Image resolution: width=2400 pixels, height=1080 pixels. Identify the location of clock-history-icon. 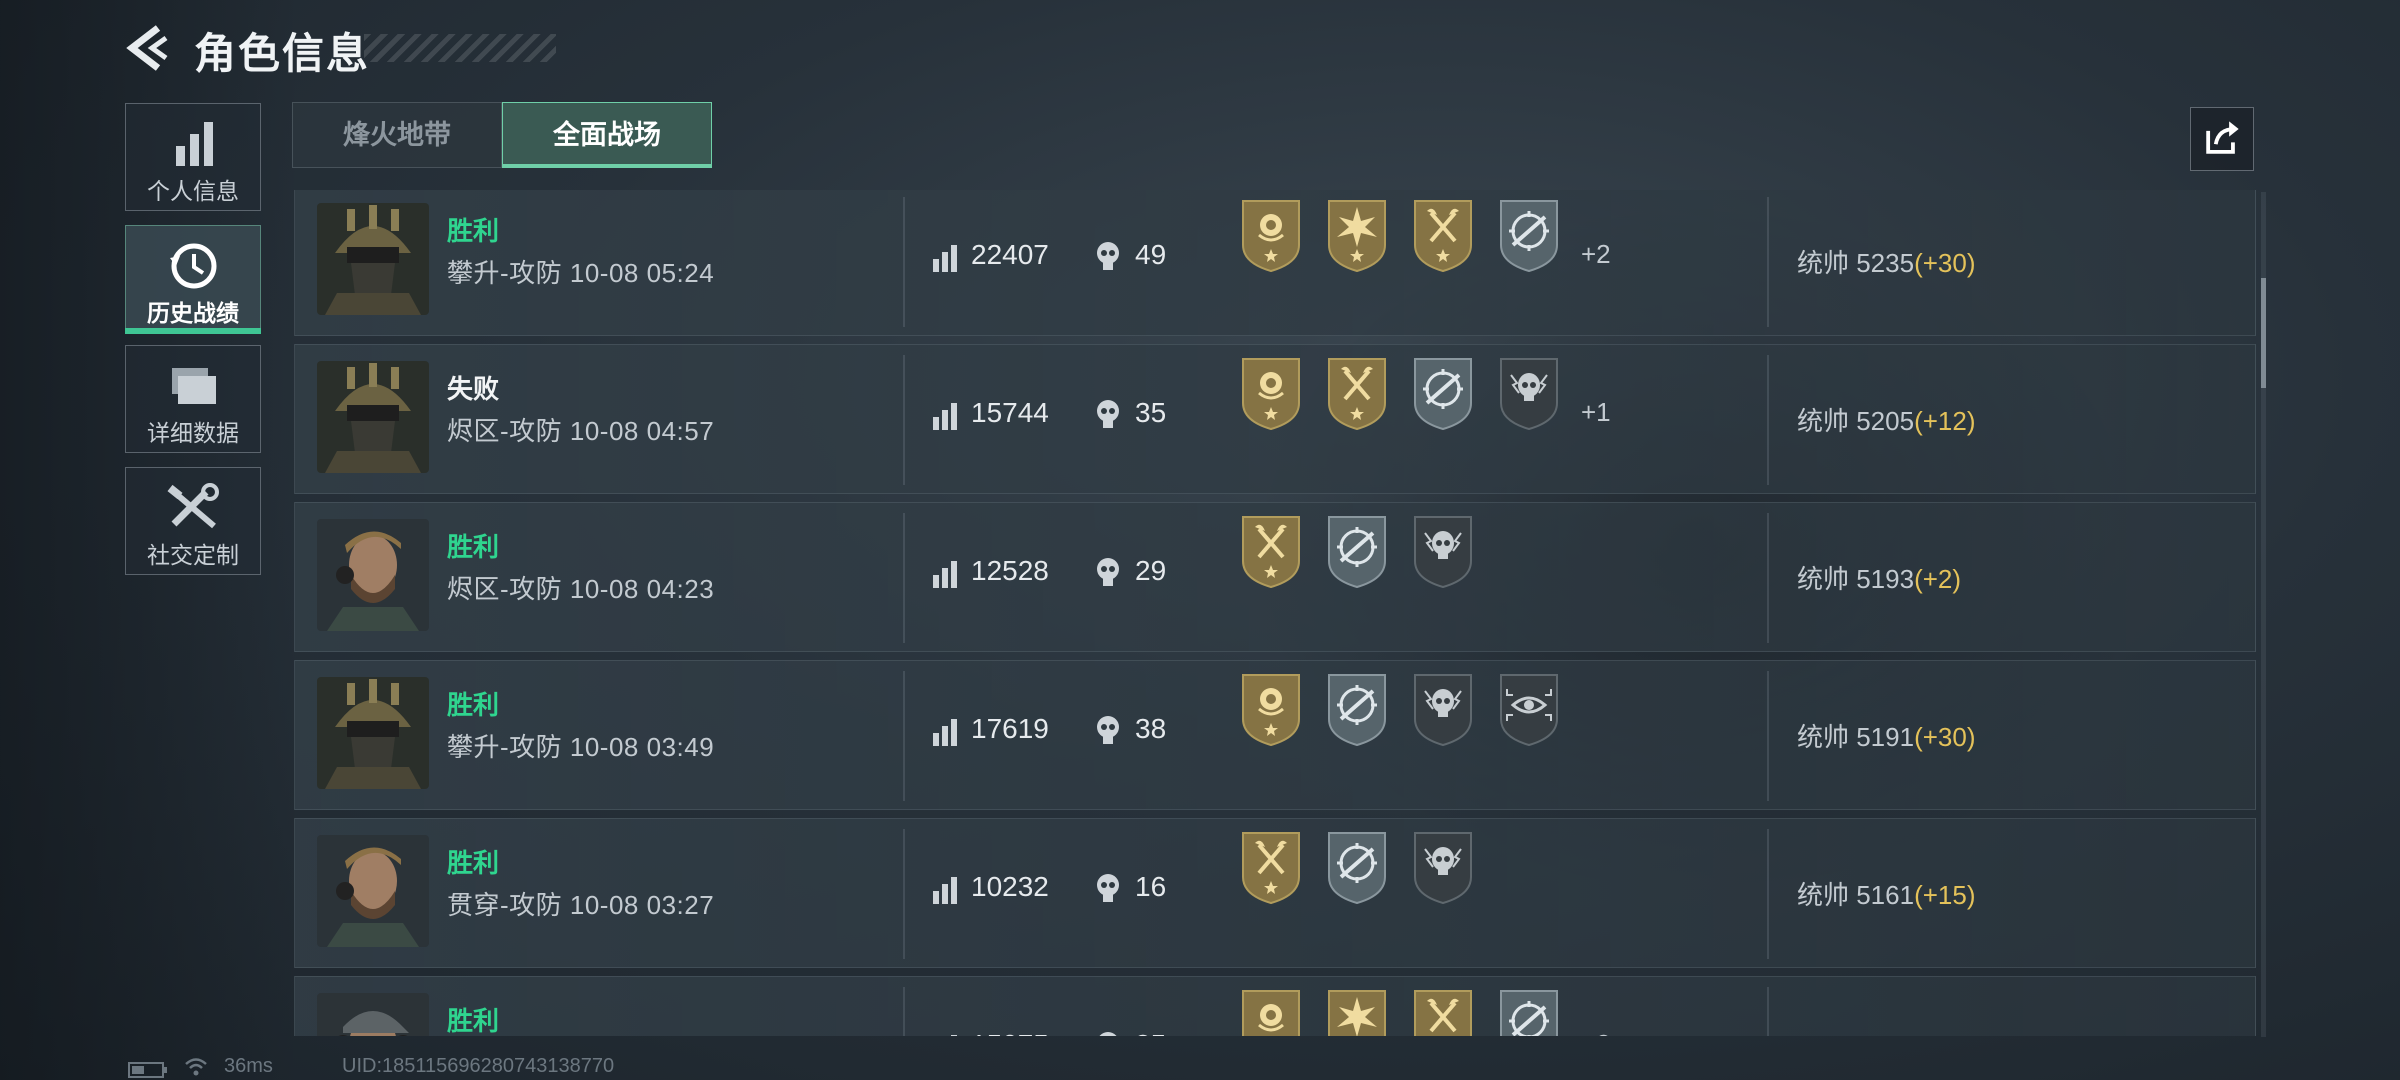
(193, 266).